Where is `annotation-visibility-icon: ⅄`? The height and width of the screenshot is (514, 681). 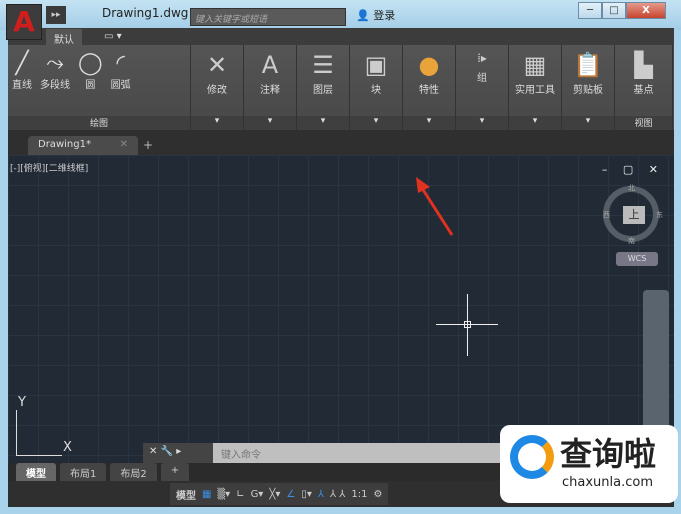 annotation-visibility-icon: ⅄ is located at coordinates (321, 494).